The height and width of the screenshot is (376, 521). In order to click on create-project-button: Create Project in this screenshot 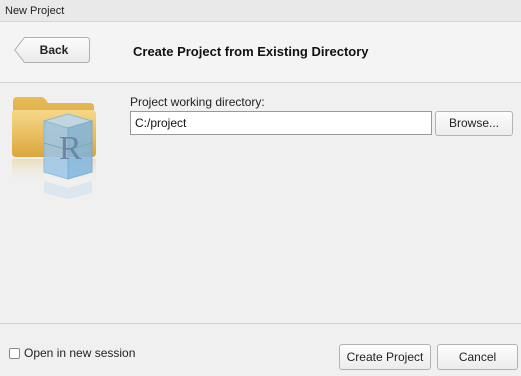, I will do `click(385, 357)`.